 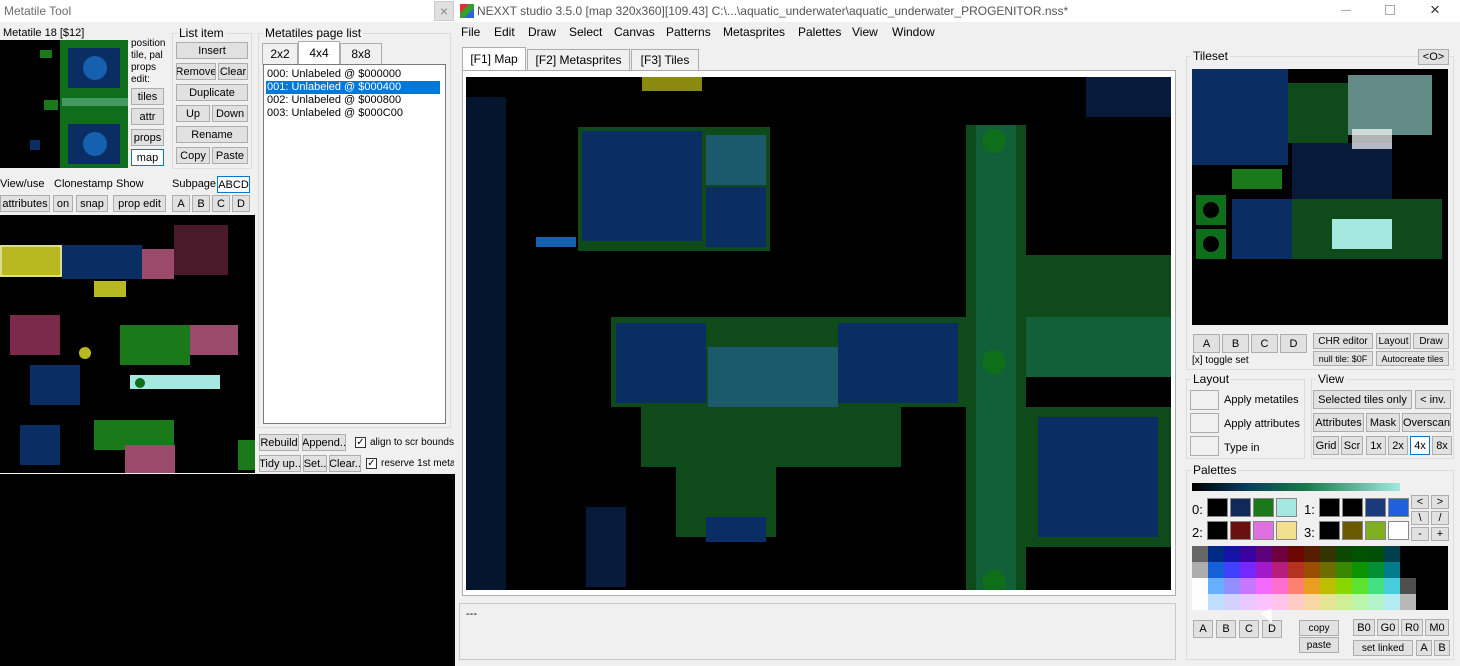 I want to click on remove-button: Remove, so click(x=196, y=71).